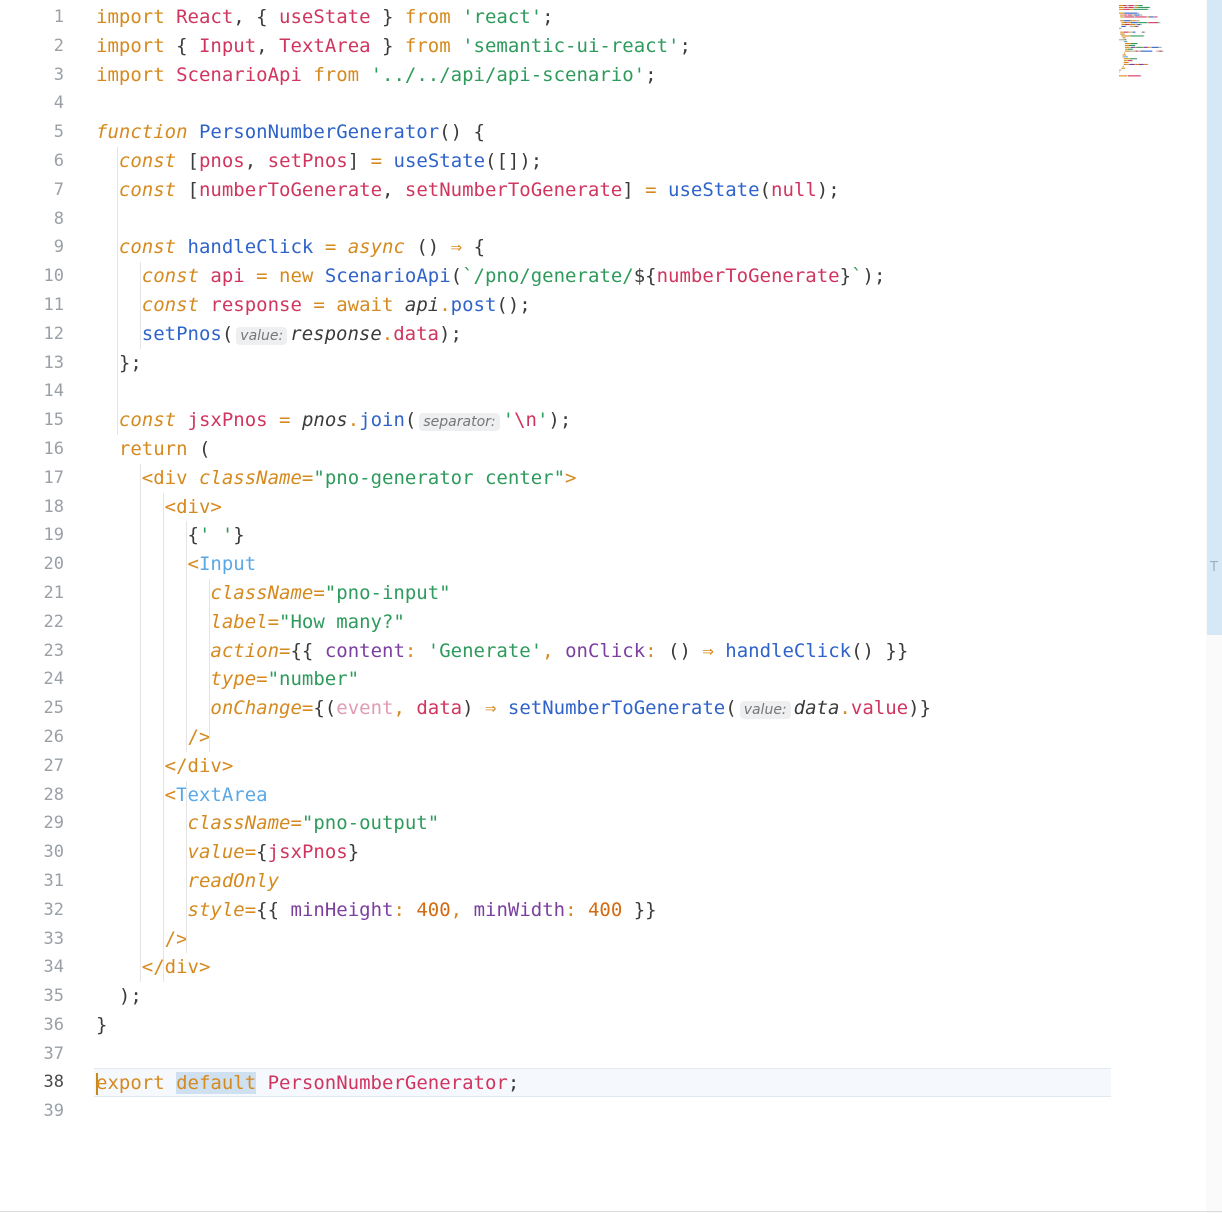 This screenshot has width=1222, height=1213. I want to click on code-line: value={jsxPnos}, so click(603, 852).